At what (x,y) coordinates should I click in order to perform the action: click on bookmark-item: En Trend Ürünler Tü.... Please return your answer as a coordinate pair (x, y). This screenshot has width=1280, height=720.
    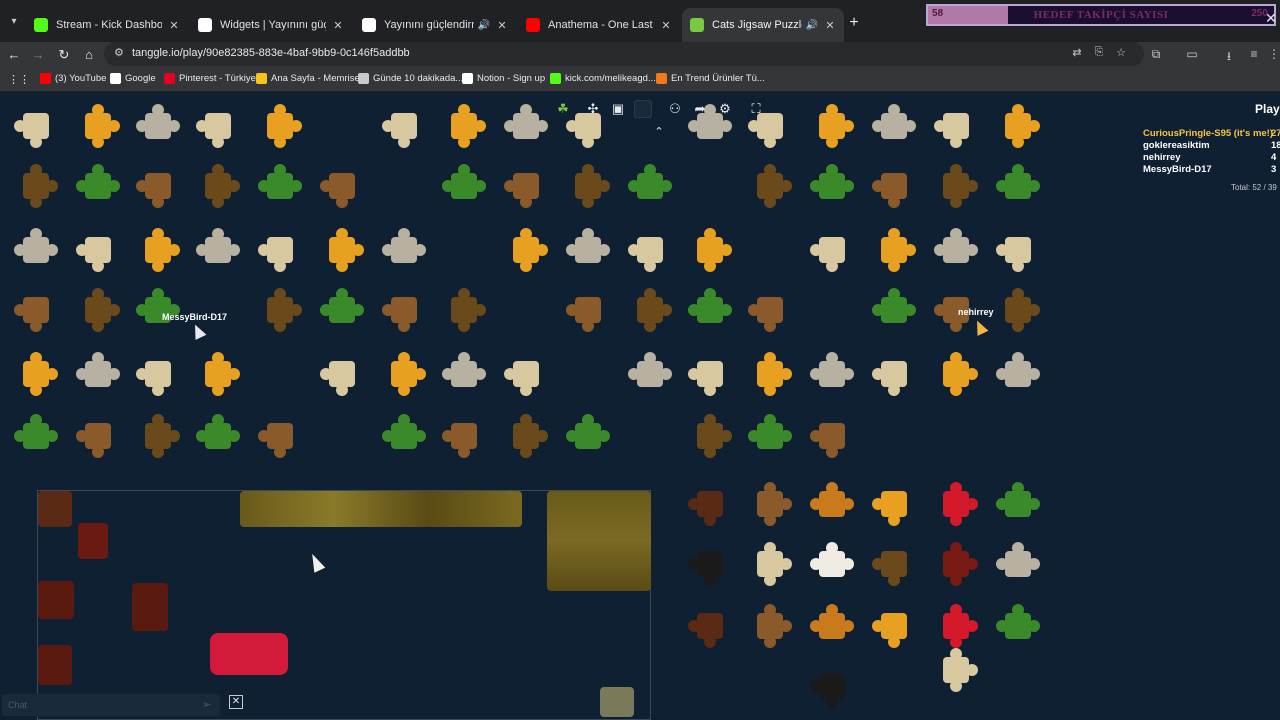
    Looking at the image, I should click on (710, 78).